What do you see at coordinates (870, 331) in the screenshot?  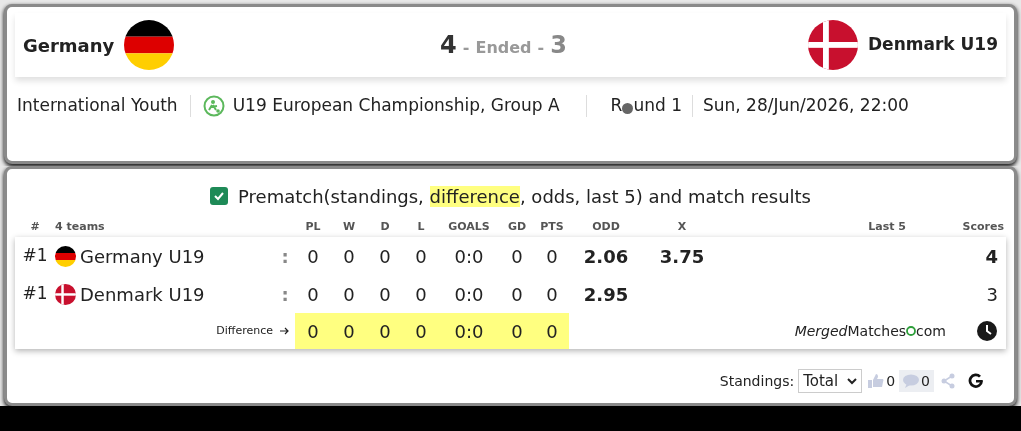 I see `brand-logo: MergedMatches com` at bounding box center [870, 331].